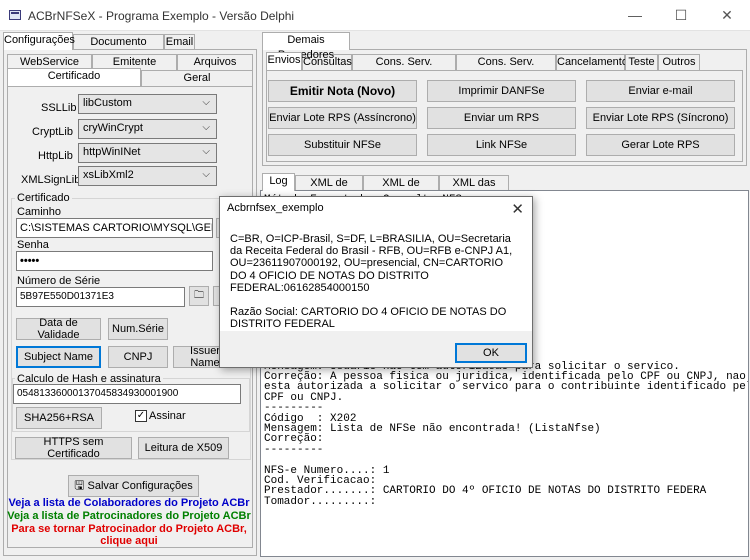 This screenshot has height=560, width=750. I want to click on folder-icon: 🗀, so click(199, 296).